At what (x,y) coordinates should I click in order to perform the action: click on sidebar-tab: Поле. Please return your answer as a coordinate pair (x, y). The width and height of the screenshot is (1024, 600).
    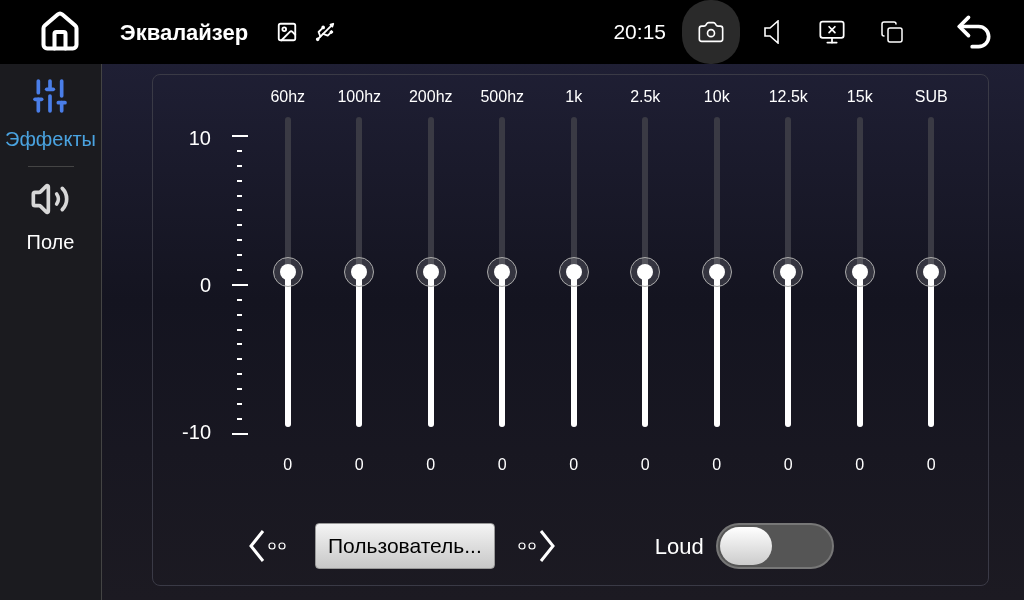
    Looking at the image, I should click on (50, 218).